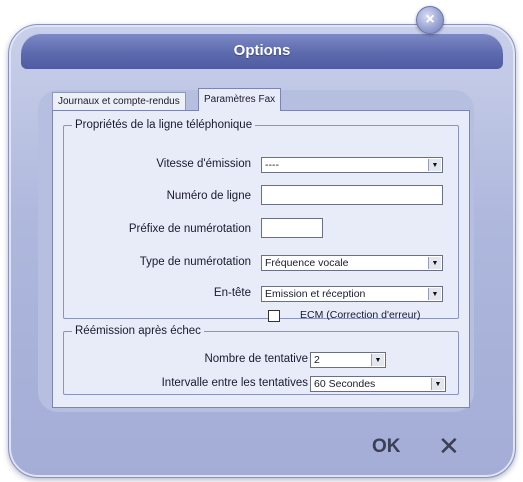 The height and width of the screenshot is (482, 523). I want to click on interval-value: 60 Secondes, so click(345, 384).